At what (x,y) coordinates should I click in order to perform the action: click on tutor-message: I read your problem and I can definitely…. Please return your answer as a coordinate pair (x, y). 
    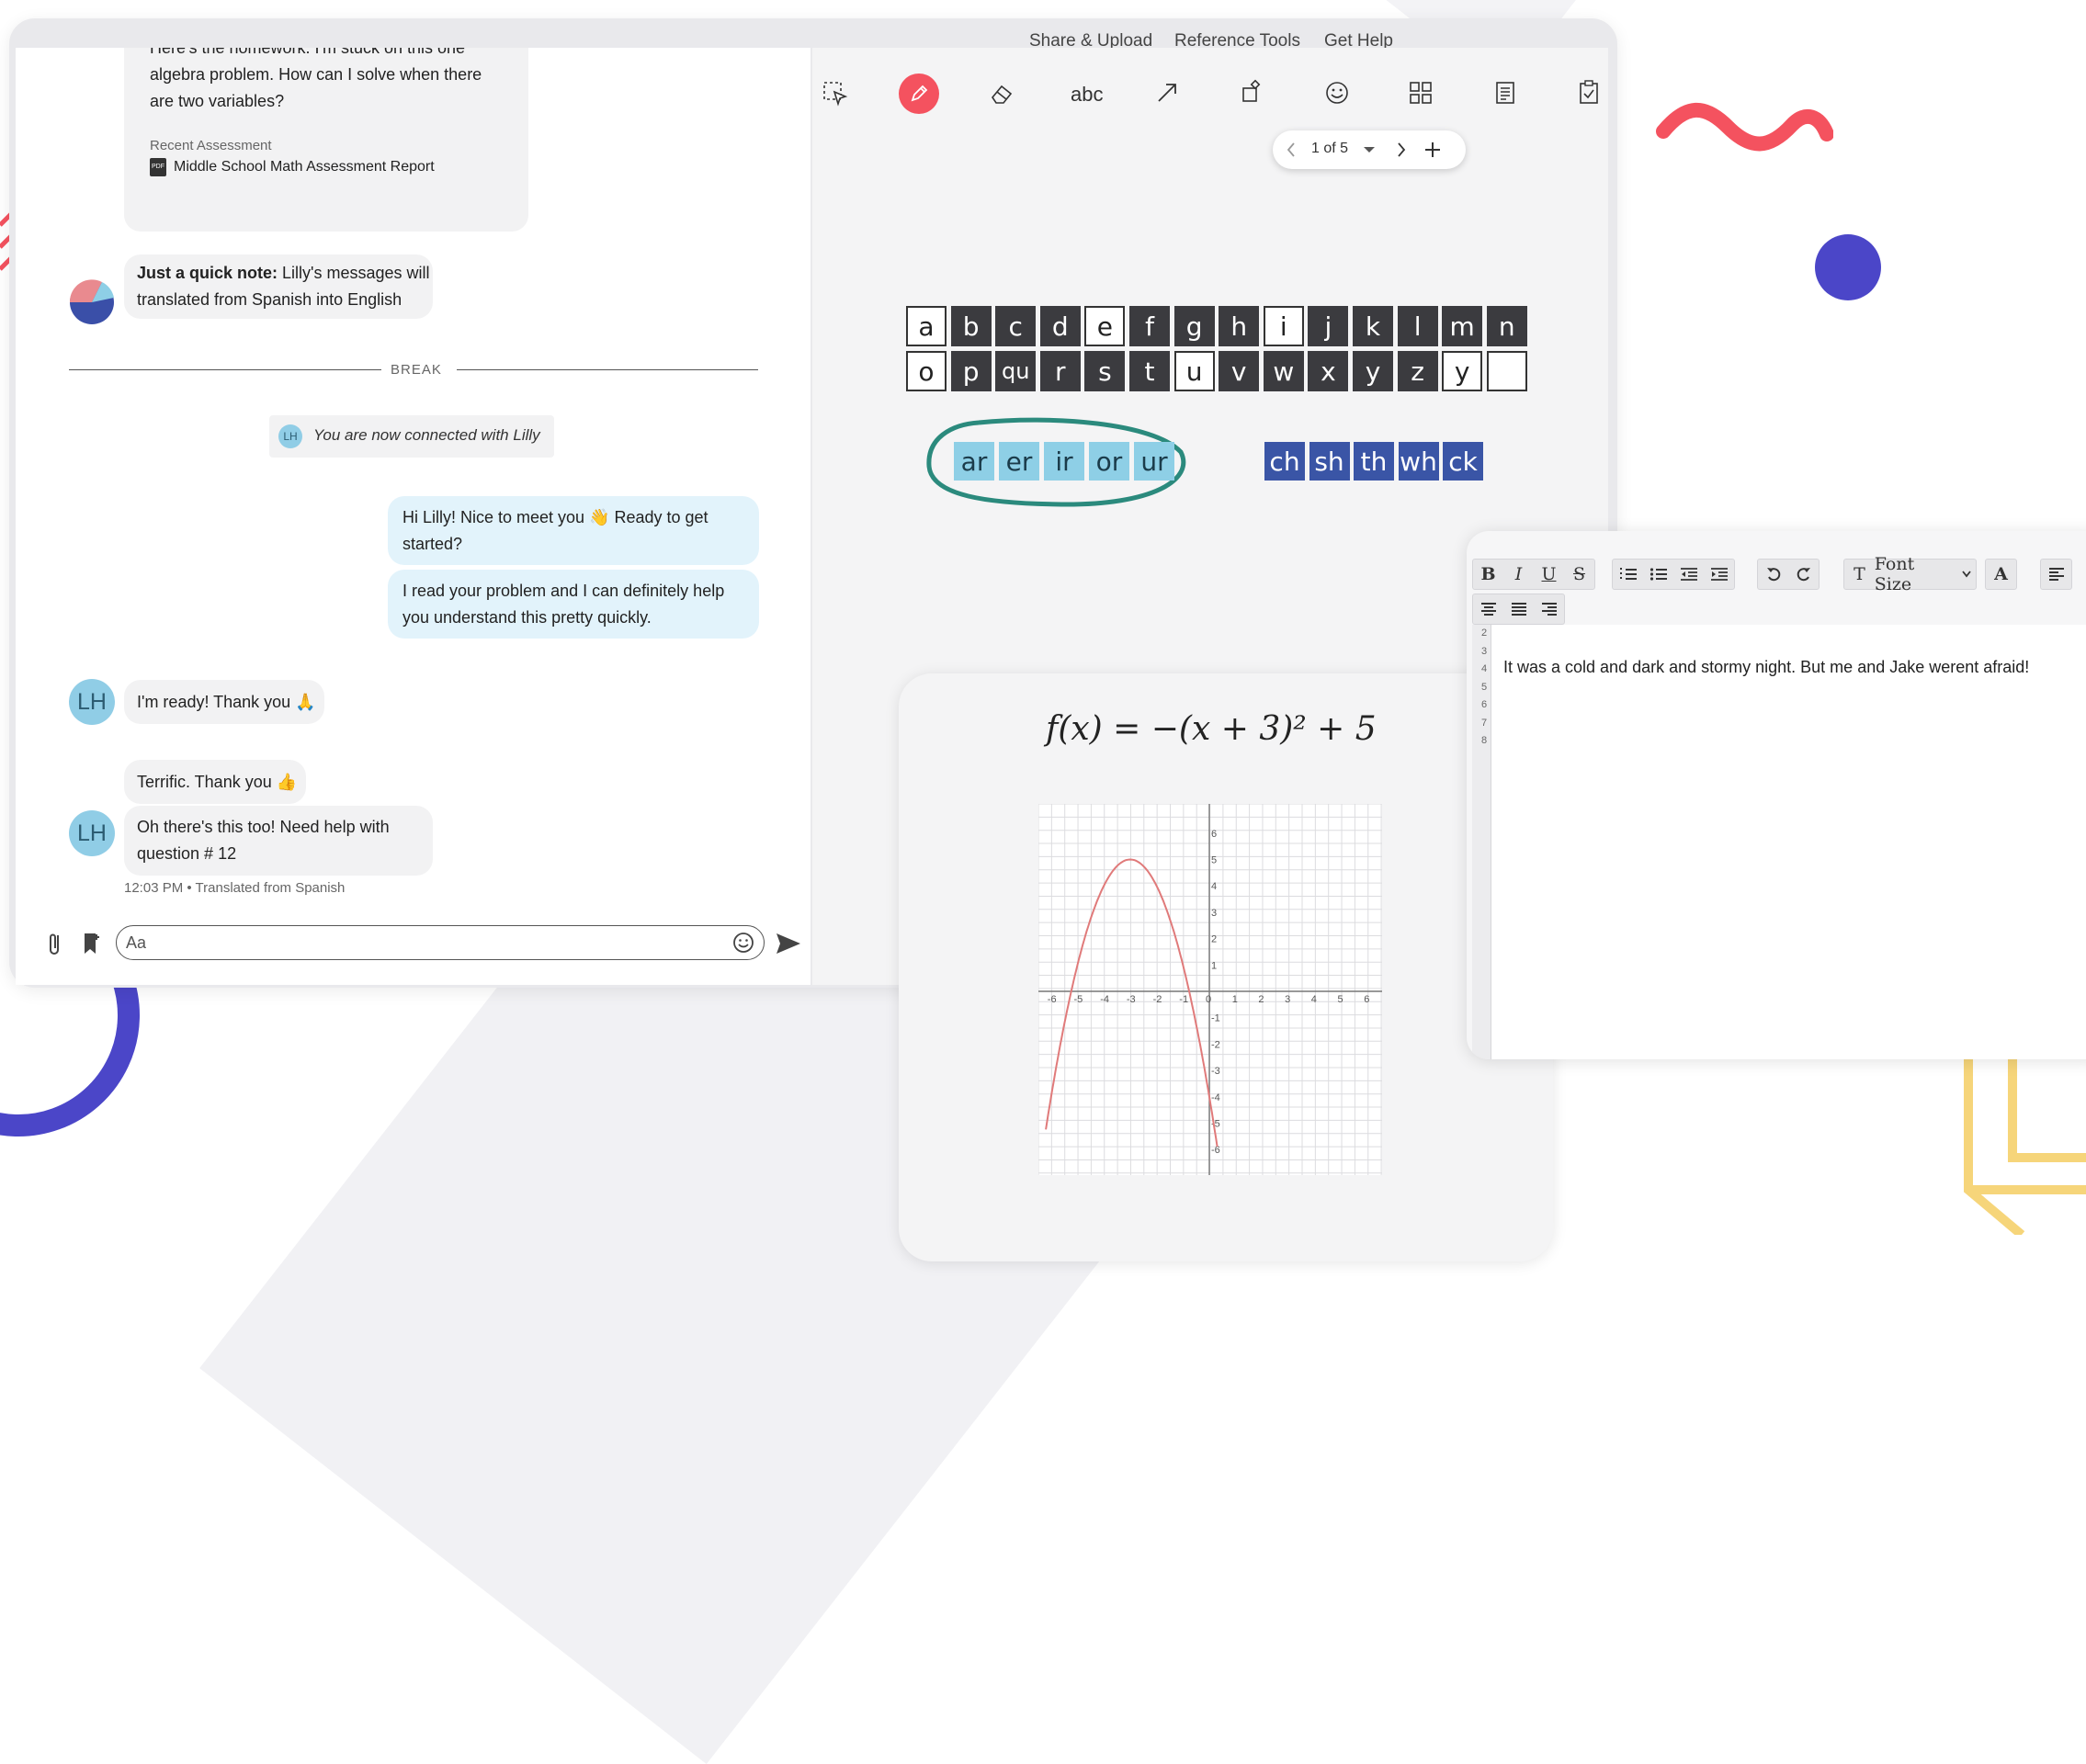
    Looking at the image, I should click on (573, 604).